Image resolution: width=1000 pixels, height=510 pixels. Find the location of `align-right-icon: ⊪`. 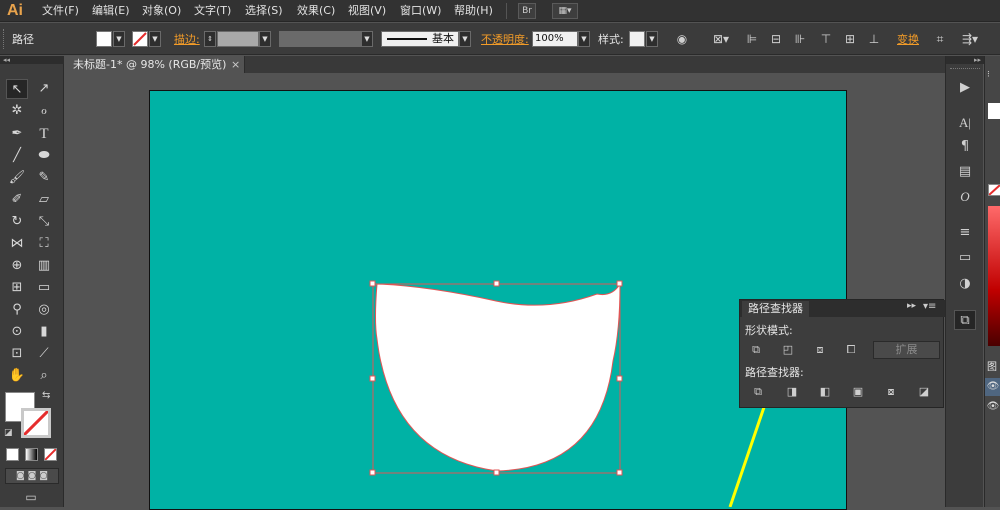

align-right-icon: ⊪ is located at coordinates (800, 39).